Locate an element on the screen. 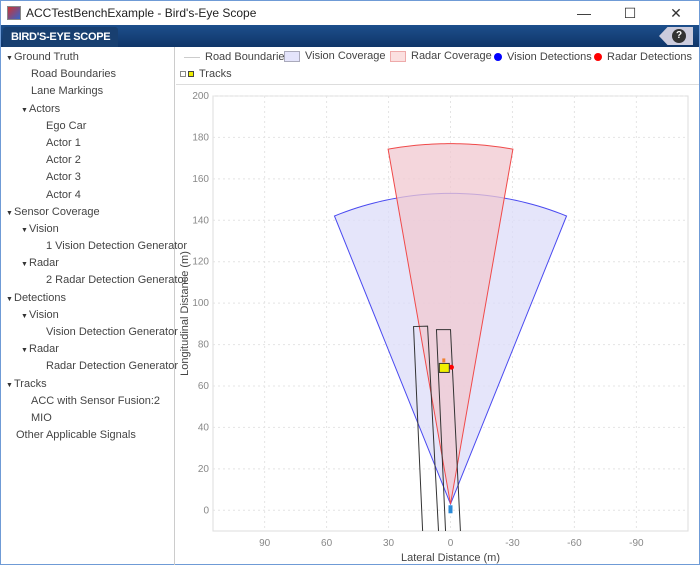 This screenshot has width=700, height=565. track-marker is located at coordinates (444, 367).